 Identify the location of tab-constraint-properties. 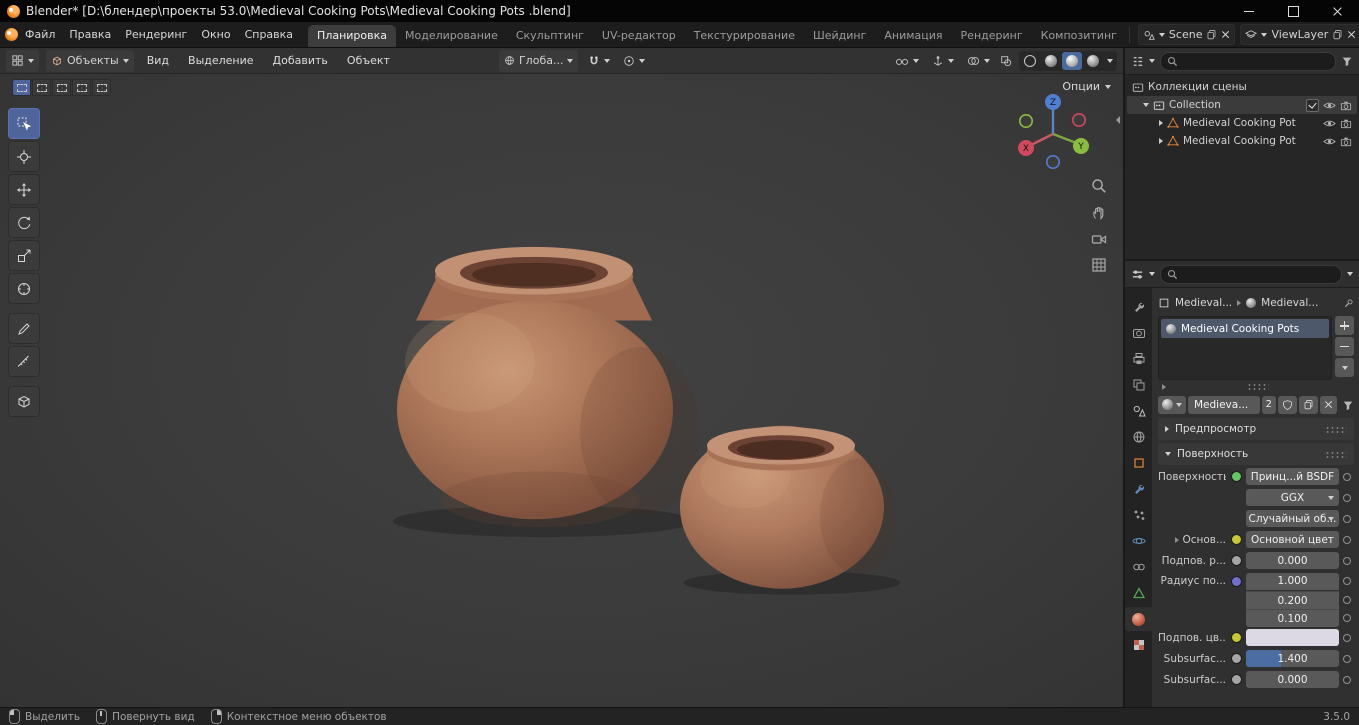
(1138, 567).